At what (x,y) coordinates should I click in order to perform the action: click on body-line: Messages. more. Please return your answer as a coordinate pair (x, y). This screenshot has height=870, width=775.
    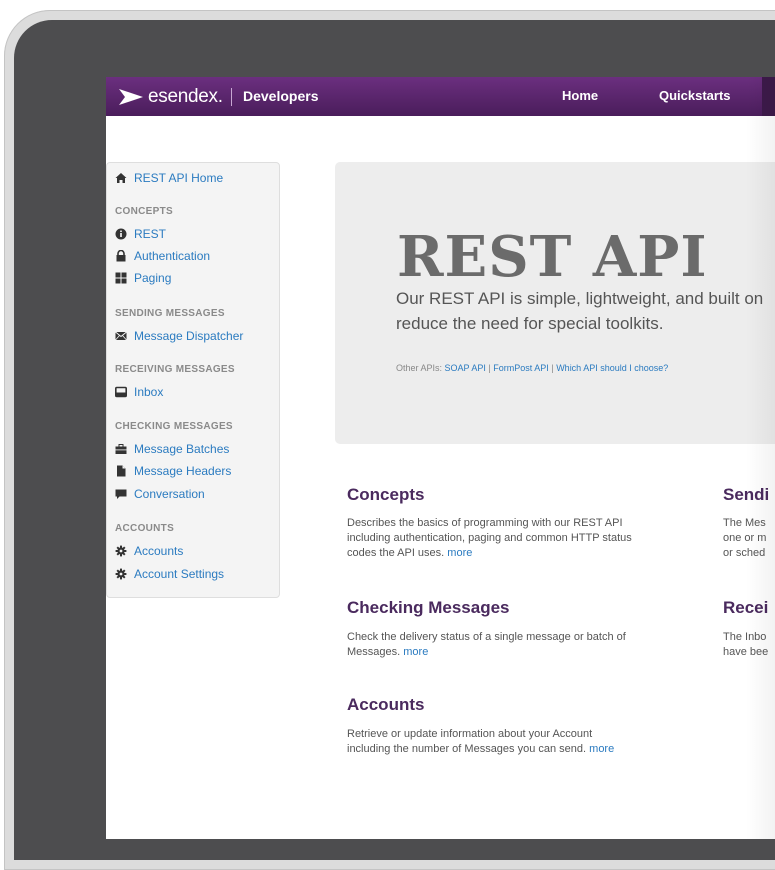
    Looking at the image, I should click on (527, 652).